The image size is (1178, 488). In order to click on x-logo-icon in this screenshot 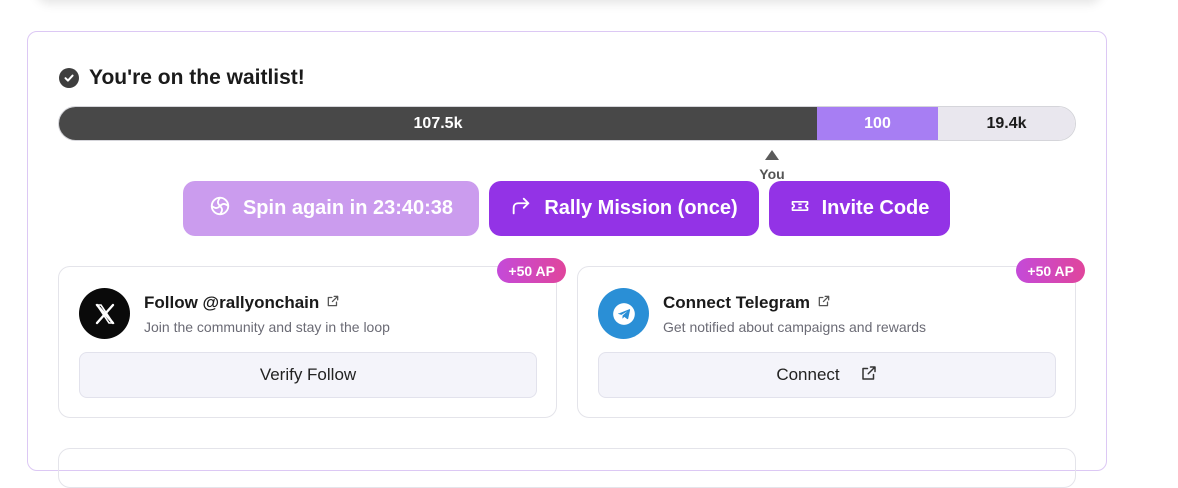, I will do `click(104, 313)`.